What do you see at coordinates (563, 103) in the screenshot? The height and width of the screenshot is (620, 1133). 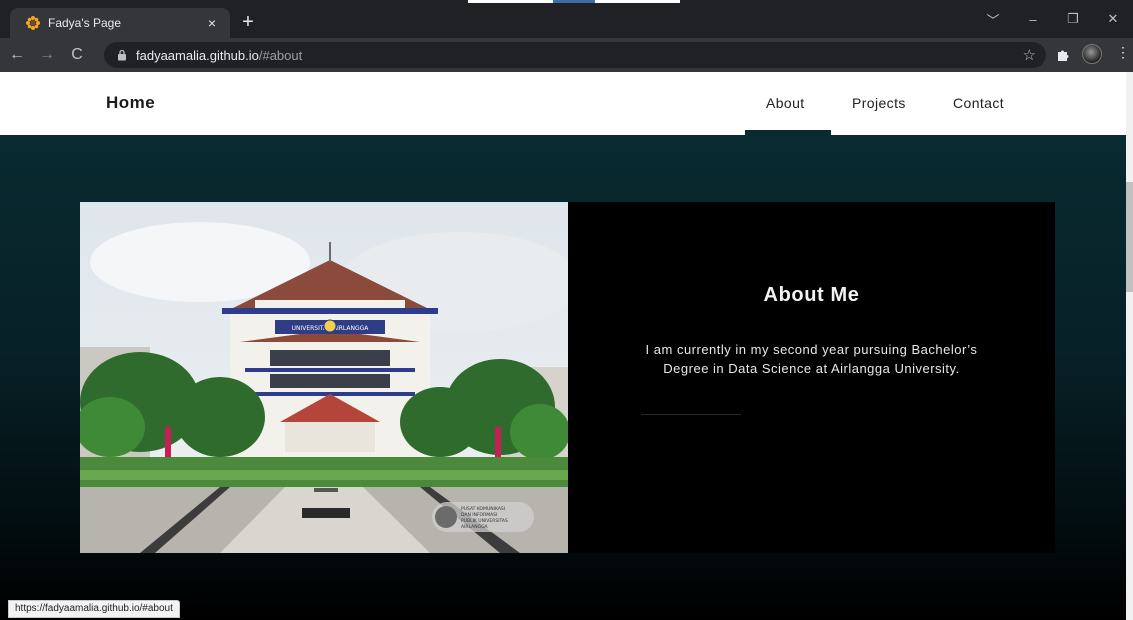 I see `site-navbar: Home About Projects Contact` at bounding box center [563, 103].